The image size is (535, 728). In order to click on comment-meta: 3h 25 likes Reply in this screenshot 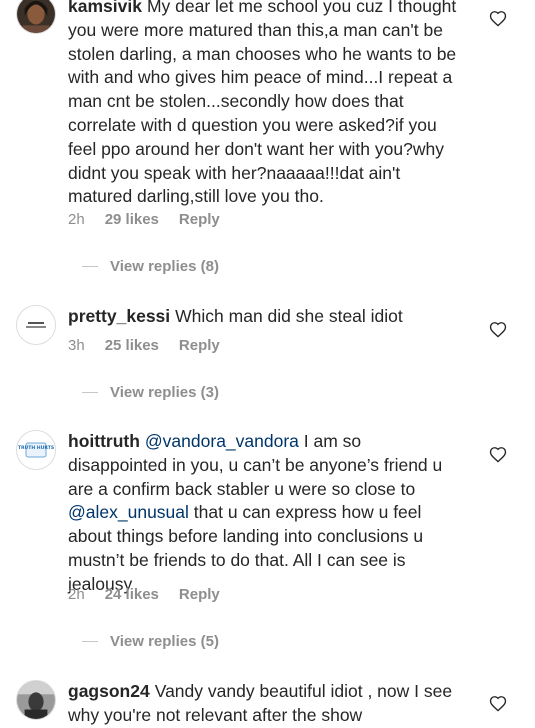, I will do `click(144, 345)`.